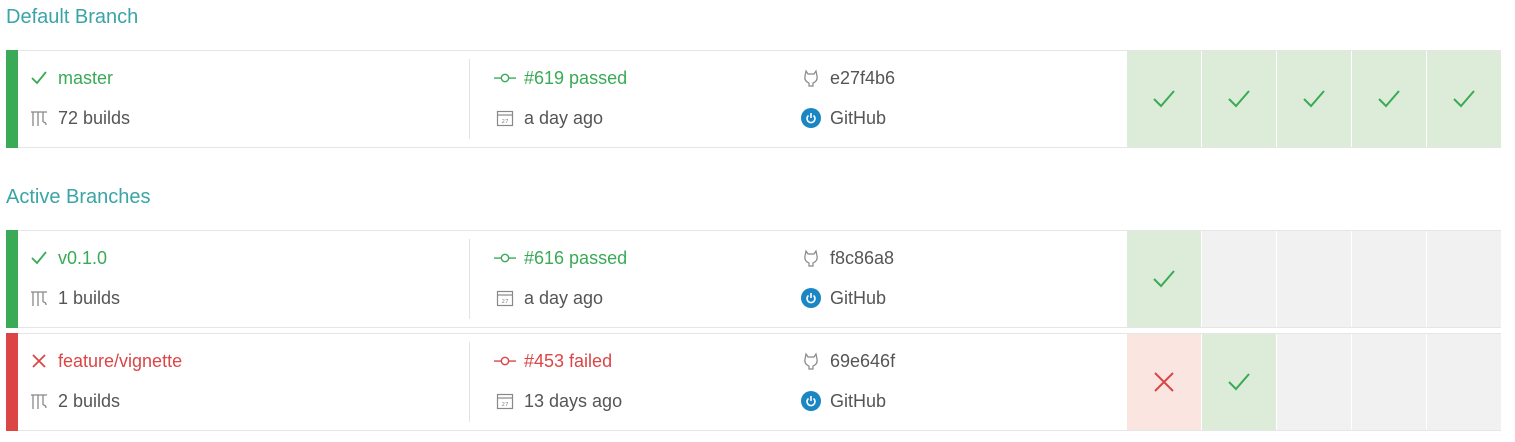  I want to click on branch-name-cell: master, so click(70, 78).